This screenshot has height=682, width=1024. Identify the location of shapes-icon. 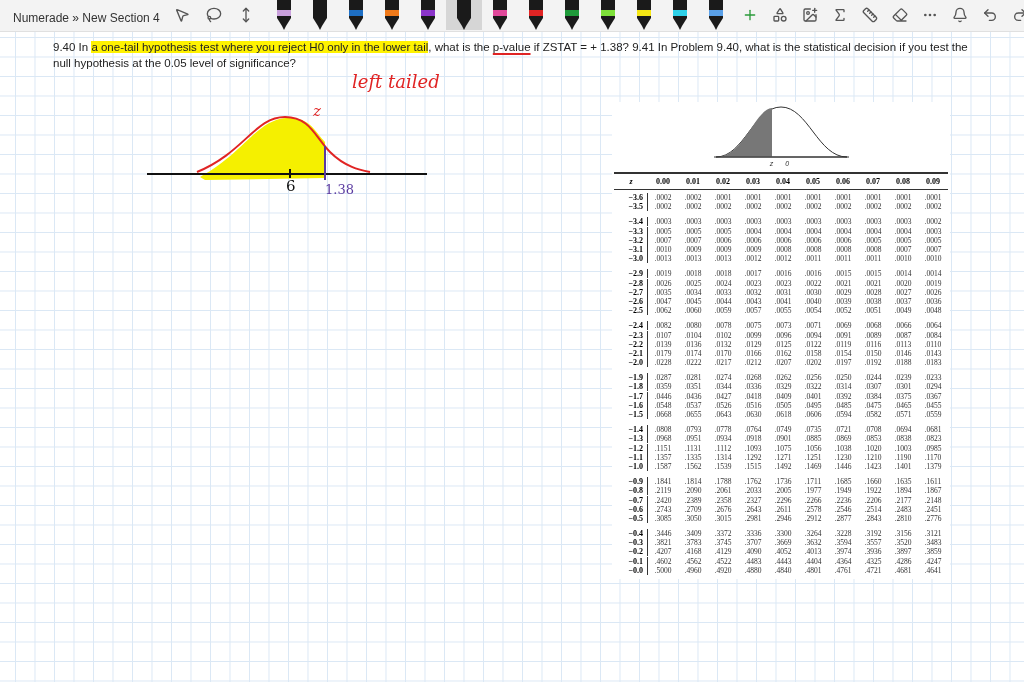
(779, 15).